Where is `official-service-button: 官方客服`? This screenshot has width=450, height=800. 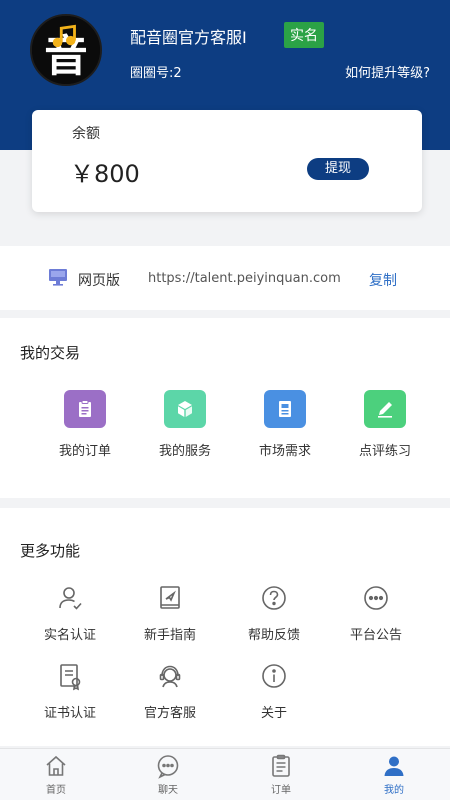
official-service-button: 官方客服 is located at coordinates (170, 690).